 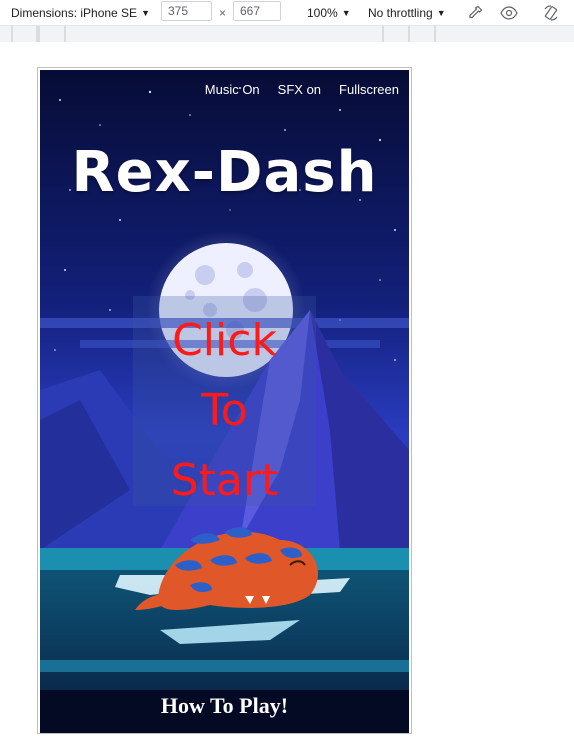 What do you see at coordinates (224, 340) in the screenshot?
I see `start-line-1: Click` at bounding box center [224, 340].